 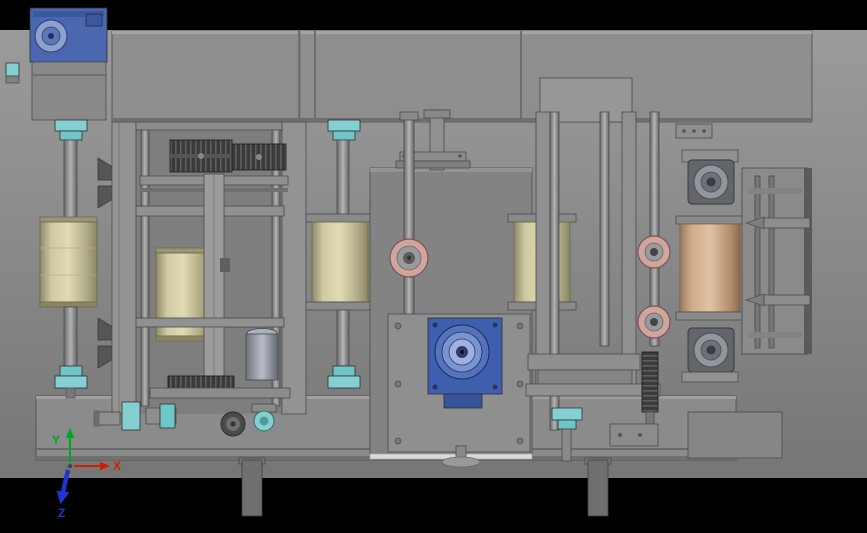 I want to click on right-motor-top, so click(x=710, y=177).